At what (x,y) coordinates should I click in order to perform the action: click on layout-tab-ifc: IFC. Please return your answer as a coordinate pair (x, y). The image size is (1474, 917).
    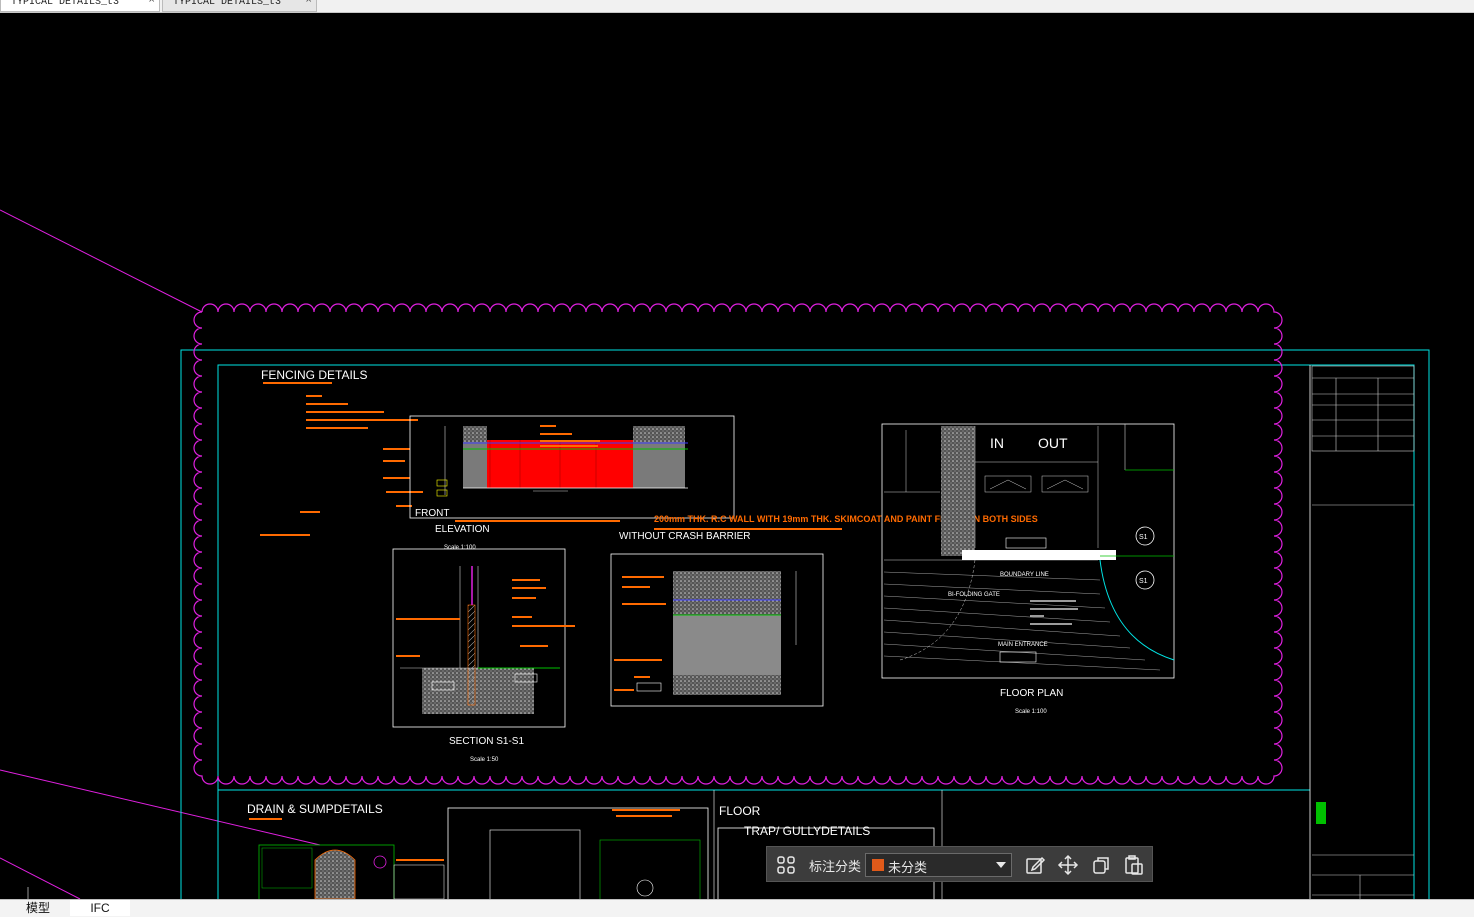
    Looking at the image, I should click on (100, 908).